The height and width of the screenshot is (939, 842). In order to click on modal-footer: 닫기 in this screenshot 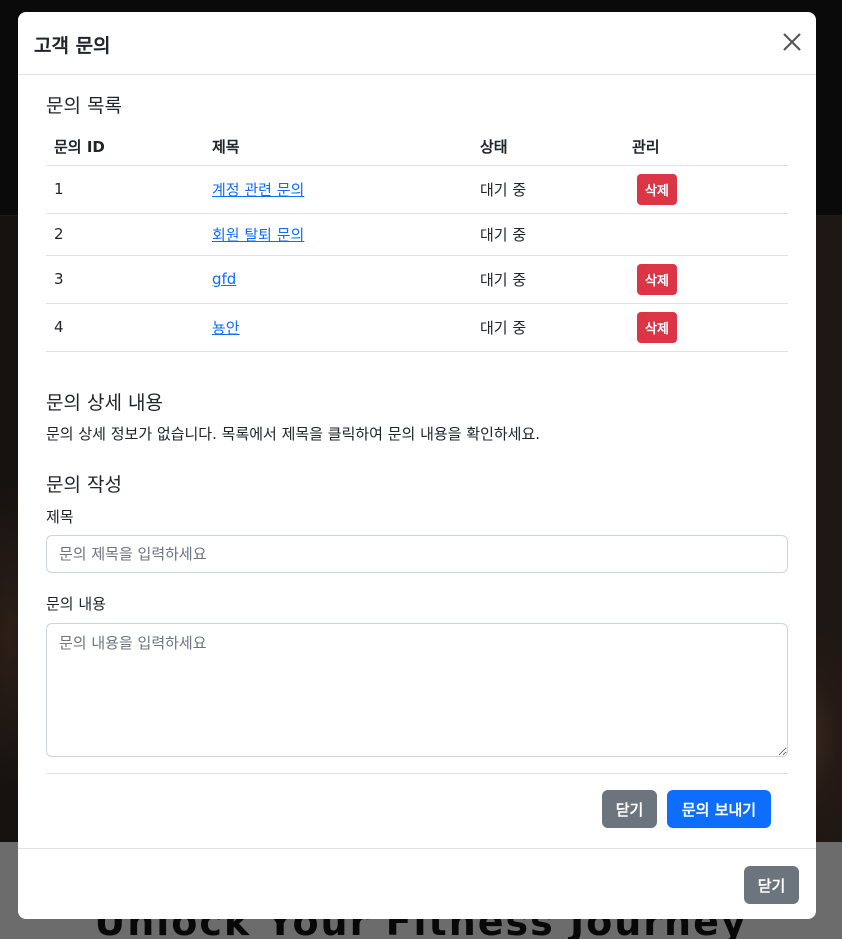, I will do `click(417, 883)`.